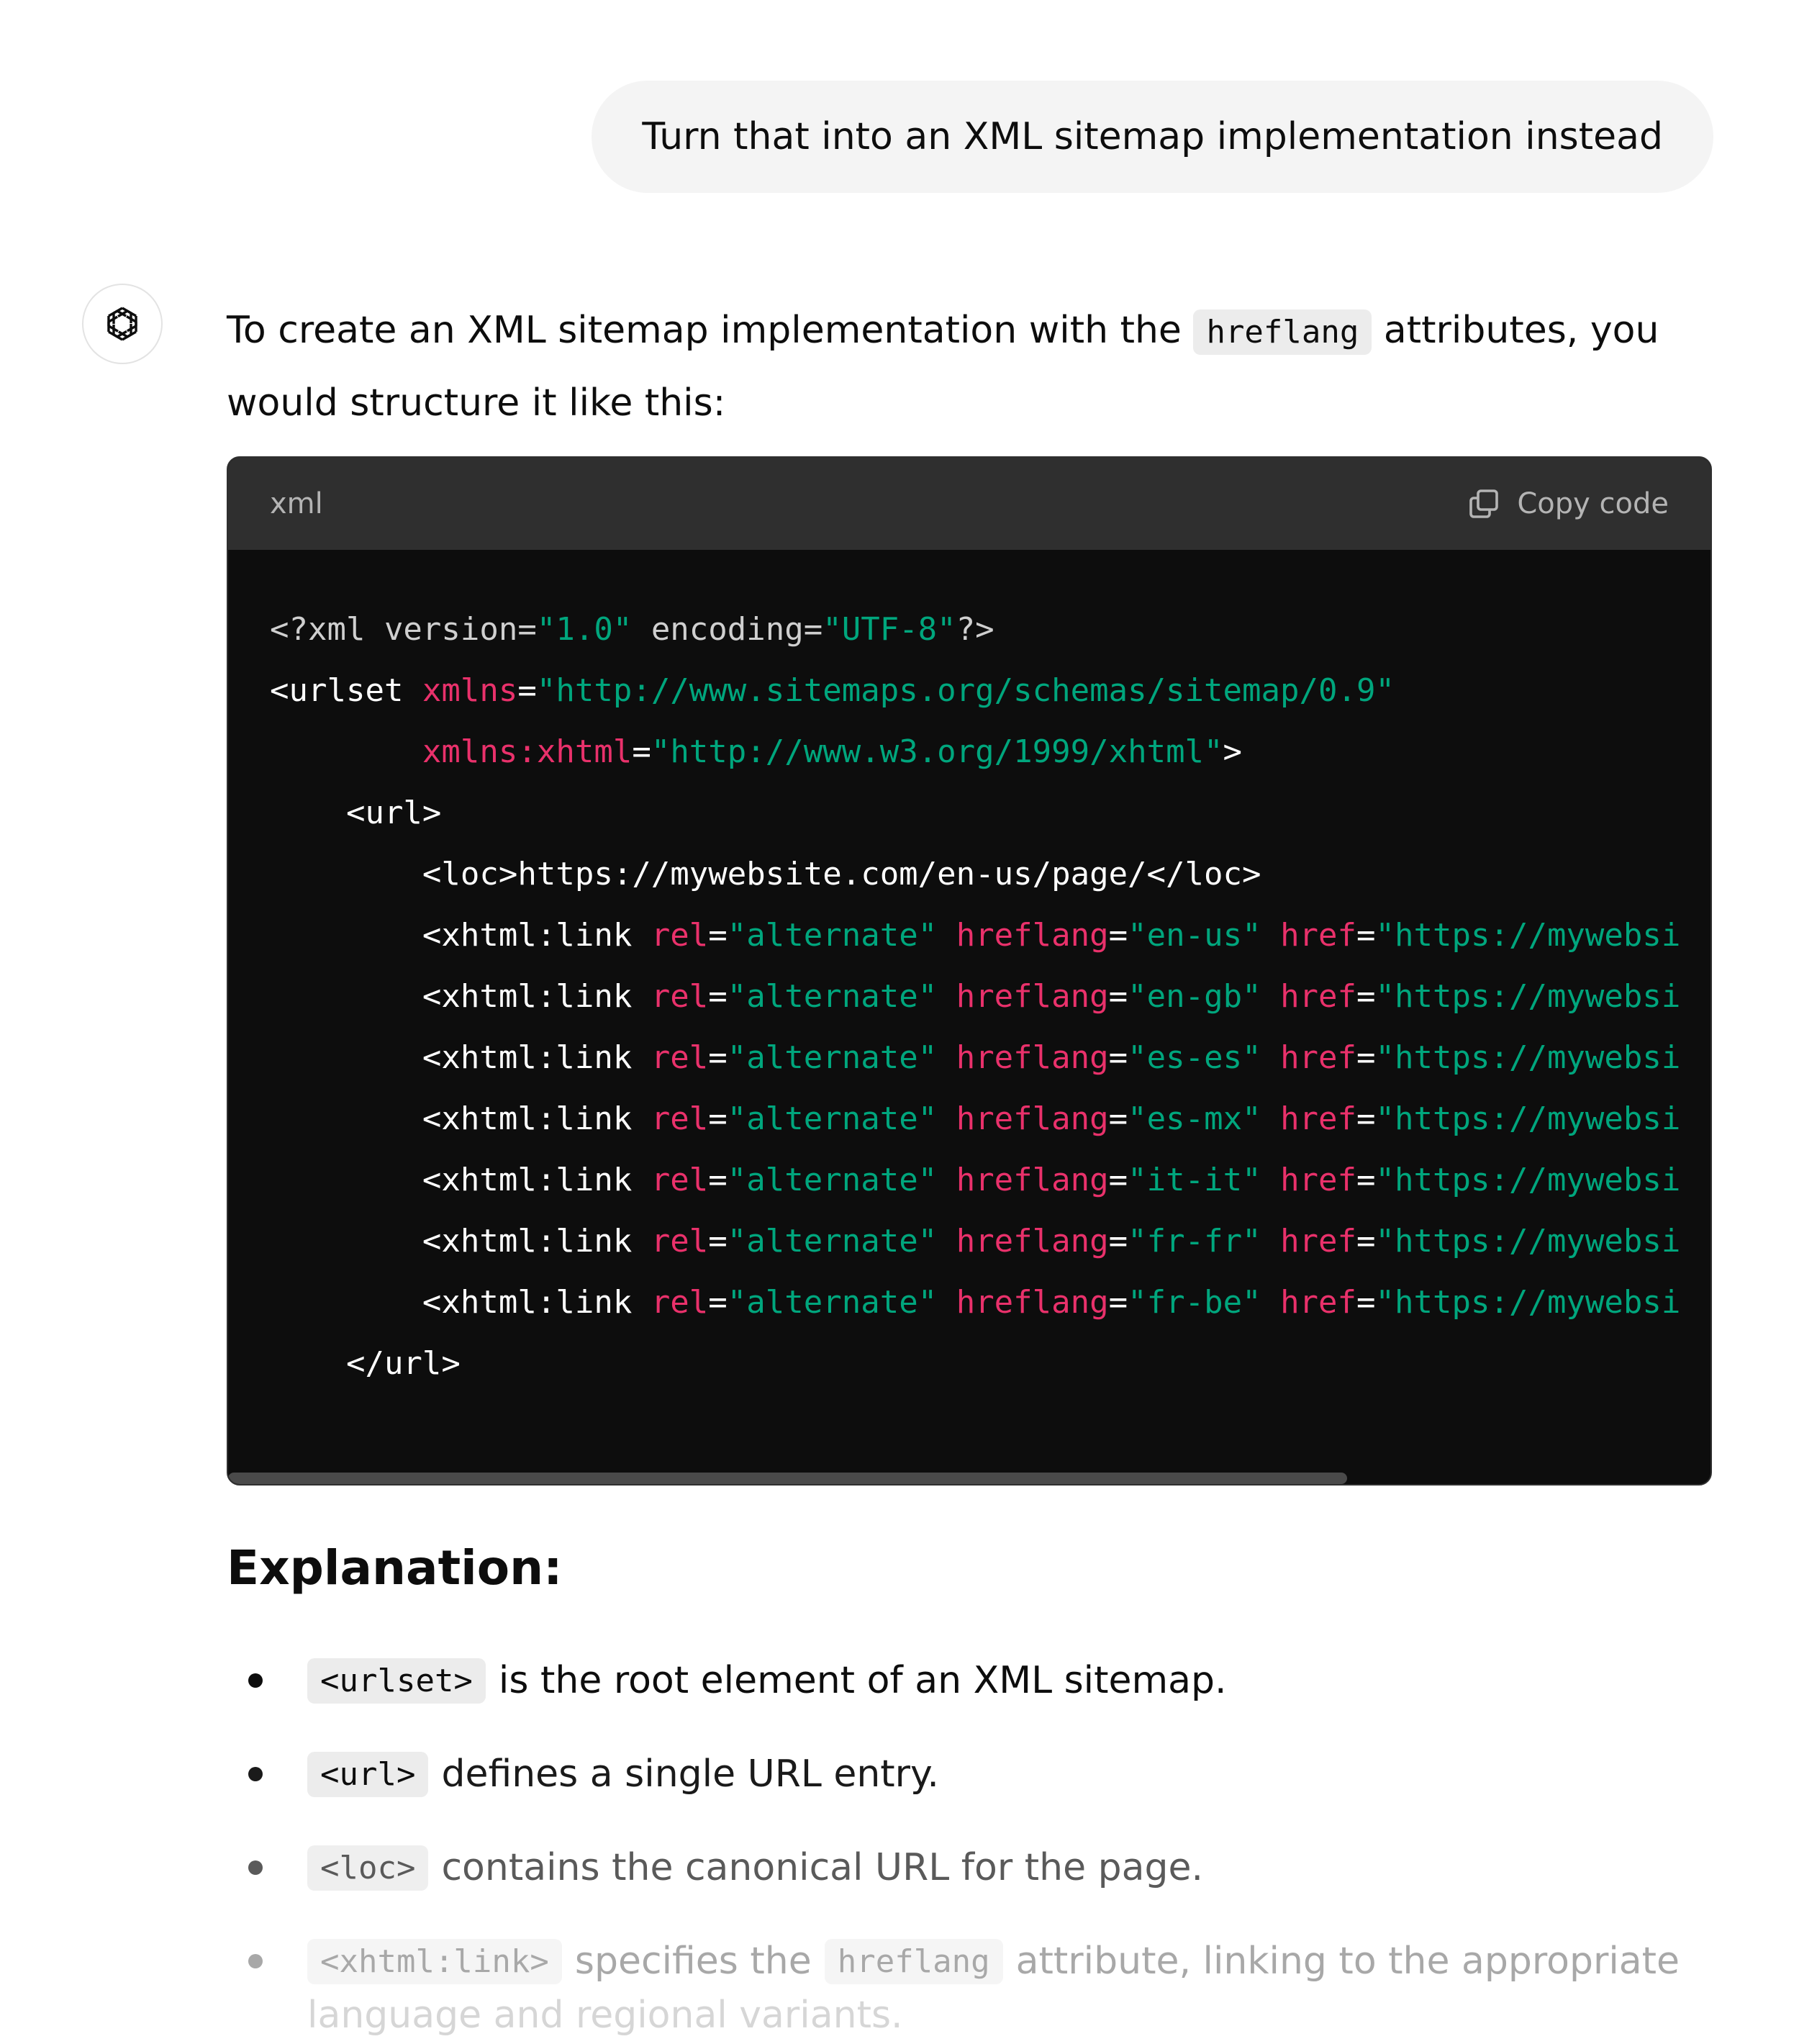  I want to click on code-token: "UTF-8", so click(889, 629).